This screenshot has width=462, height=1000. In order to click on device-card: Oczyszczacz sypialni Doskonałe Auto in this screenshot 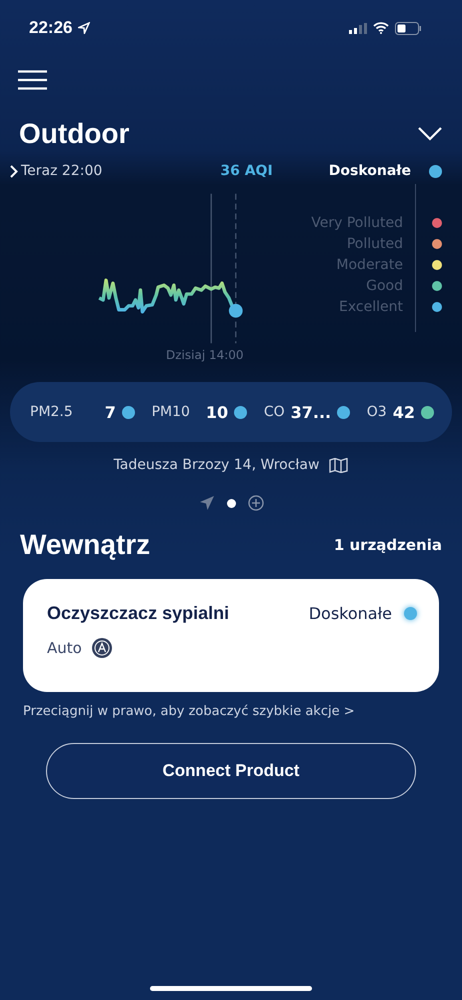, I will do `click(231, 635)`.